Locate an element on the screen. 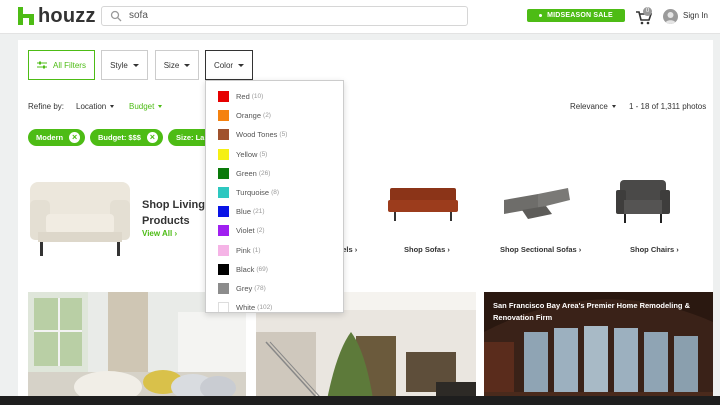 The width and height of the screenshot is (720, 405). top-header: houzz sofa MIDSEASON SALE 0 Sign In is located at coordinates (360, 17).